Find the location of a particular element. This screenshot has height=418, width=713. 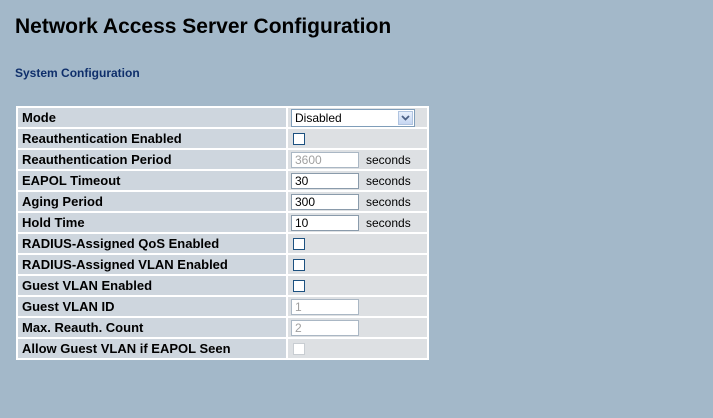

guest-vlan-id-cell is located at coordinates (357, 306).